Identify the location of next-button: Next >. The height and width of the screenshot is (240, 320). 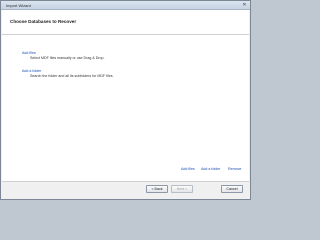
(182, 189).